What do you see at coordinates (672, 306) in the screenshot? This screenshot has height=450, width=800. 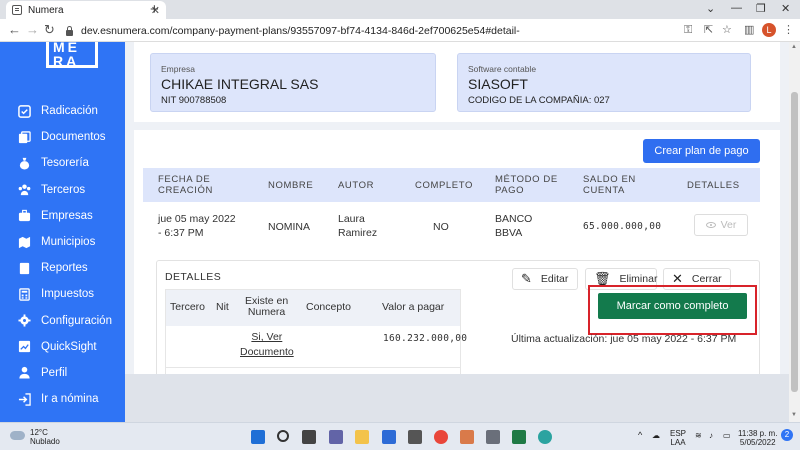 I see `mark-complete-button: Marcar como completo` at bounding box center [672, 306].